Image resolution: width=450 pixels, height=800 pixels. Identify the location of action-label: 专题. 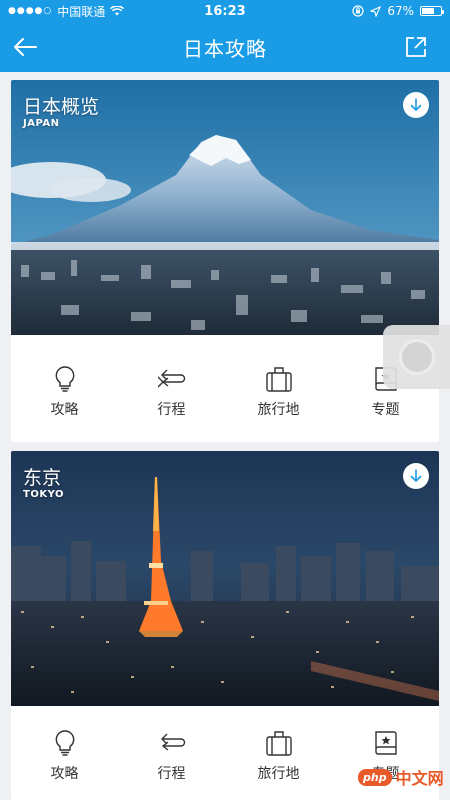
(385, 410).